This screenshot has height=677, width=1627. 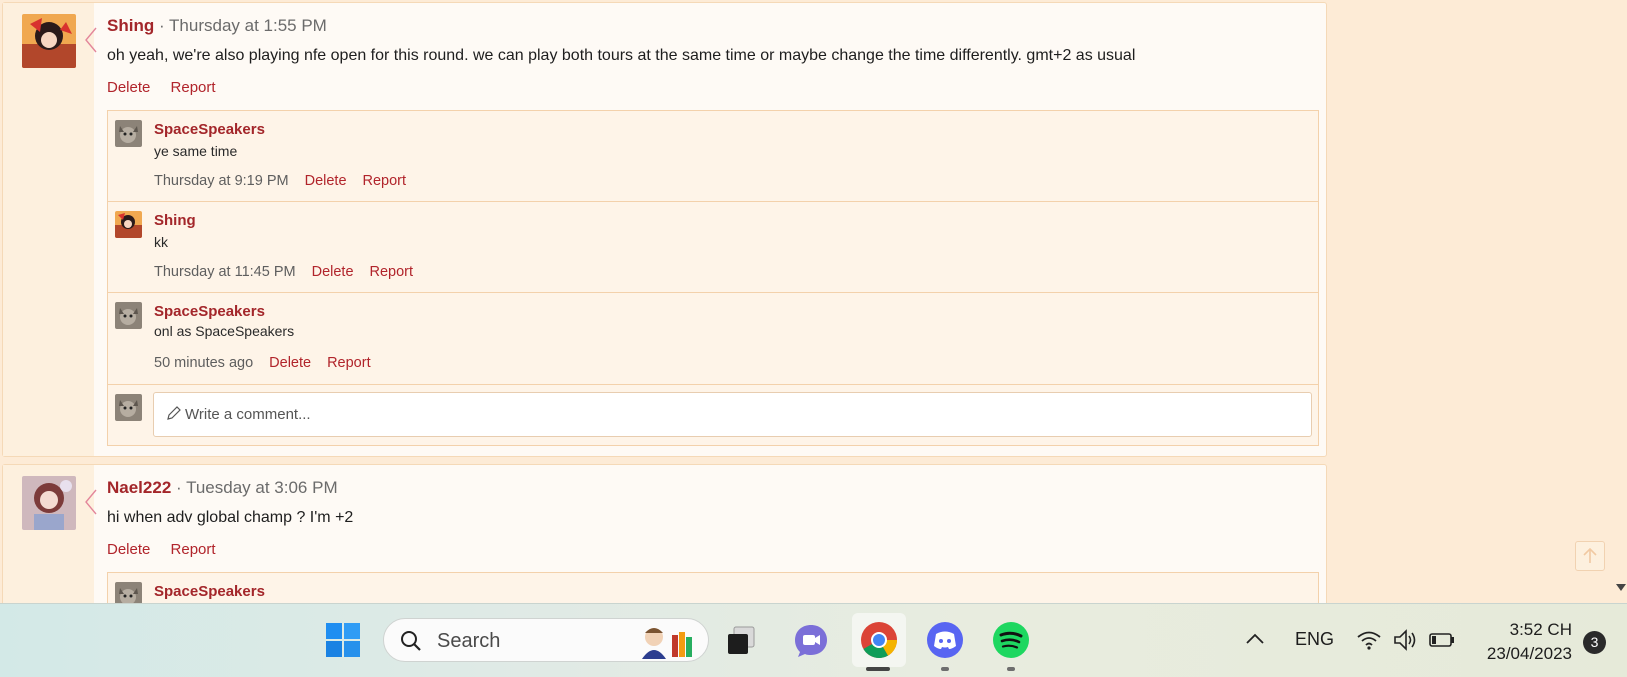 What do you see at coordinates (262, 363) in the screenshot?
I see `reply-meta: 50 minutes ago Delete Report` at bounding box center [262, 363].